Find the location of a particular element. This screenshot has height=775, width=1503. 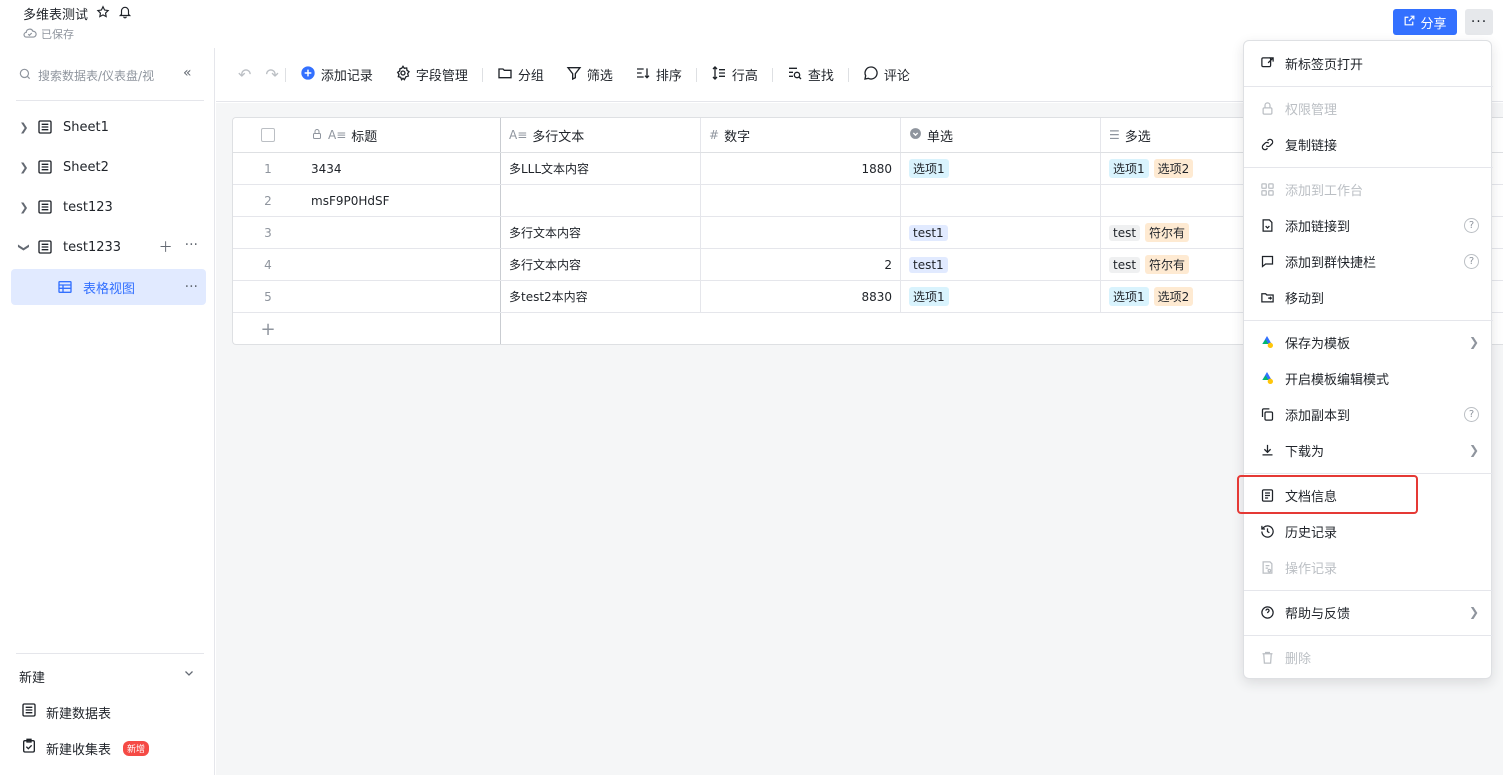

cell-title: 3434 is located at coordinates (402, 168).